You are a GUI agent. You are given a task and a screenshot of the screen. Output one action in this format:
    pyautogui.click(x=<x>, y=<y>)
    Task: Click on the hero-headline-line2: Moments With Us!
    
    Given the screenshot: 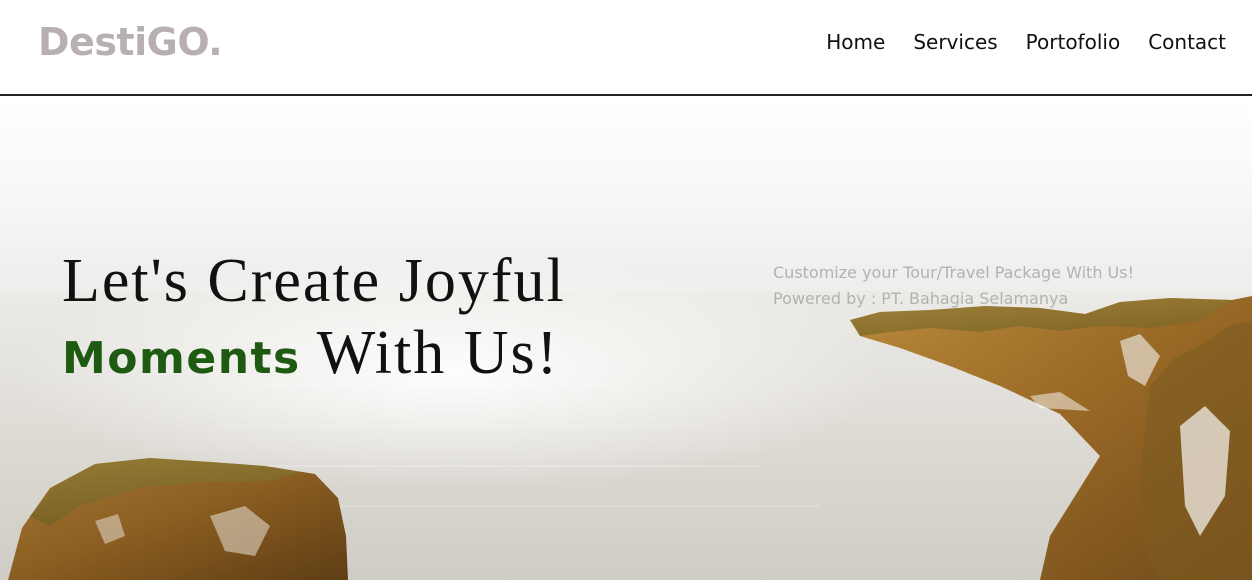 What is the action you would take?
    pyautogui.click(x=310, y=353)
    